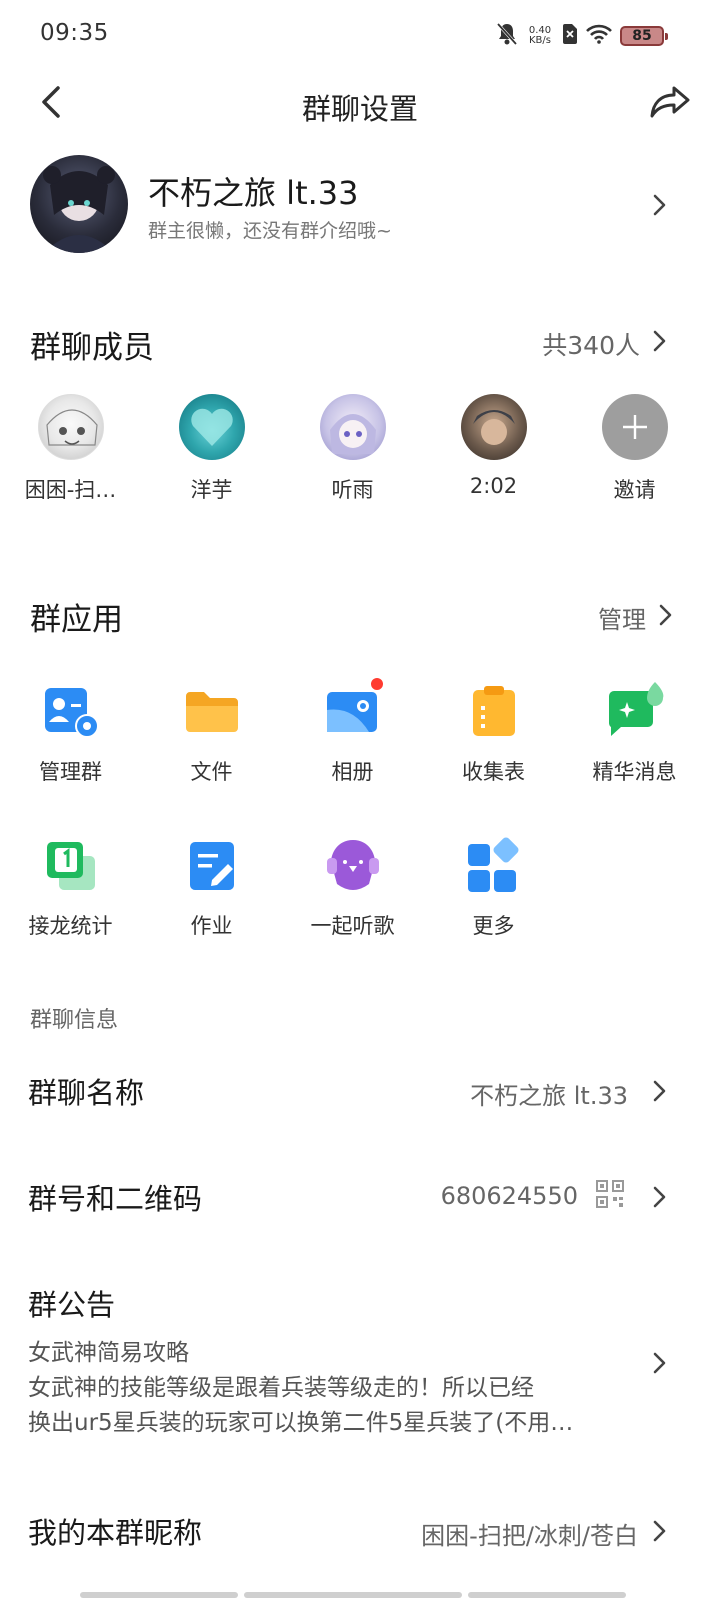 The height and width of the screenshot is (1600, 720). Describe the element at coordinates (115, 1533) in the screenshot. I see `my-nickname-label: 我的本群昵称` at that location.